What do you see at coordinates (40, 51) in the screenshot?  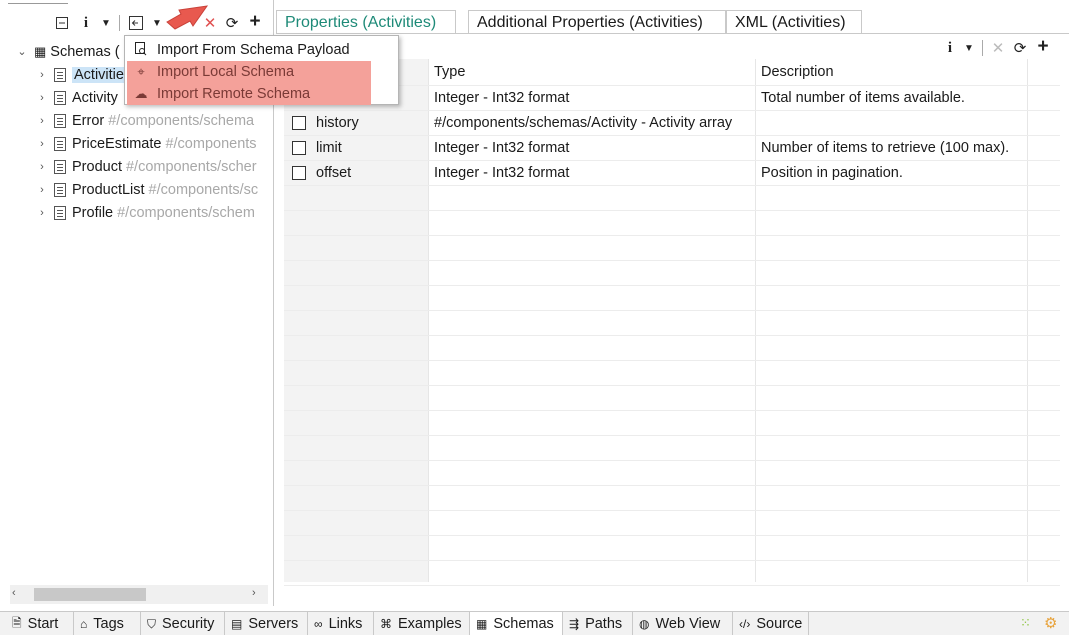 I see `schemas-icon: ▦` at bounding box center [40, 51].